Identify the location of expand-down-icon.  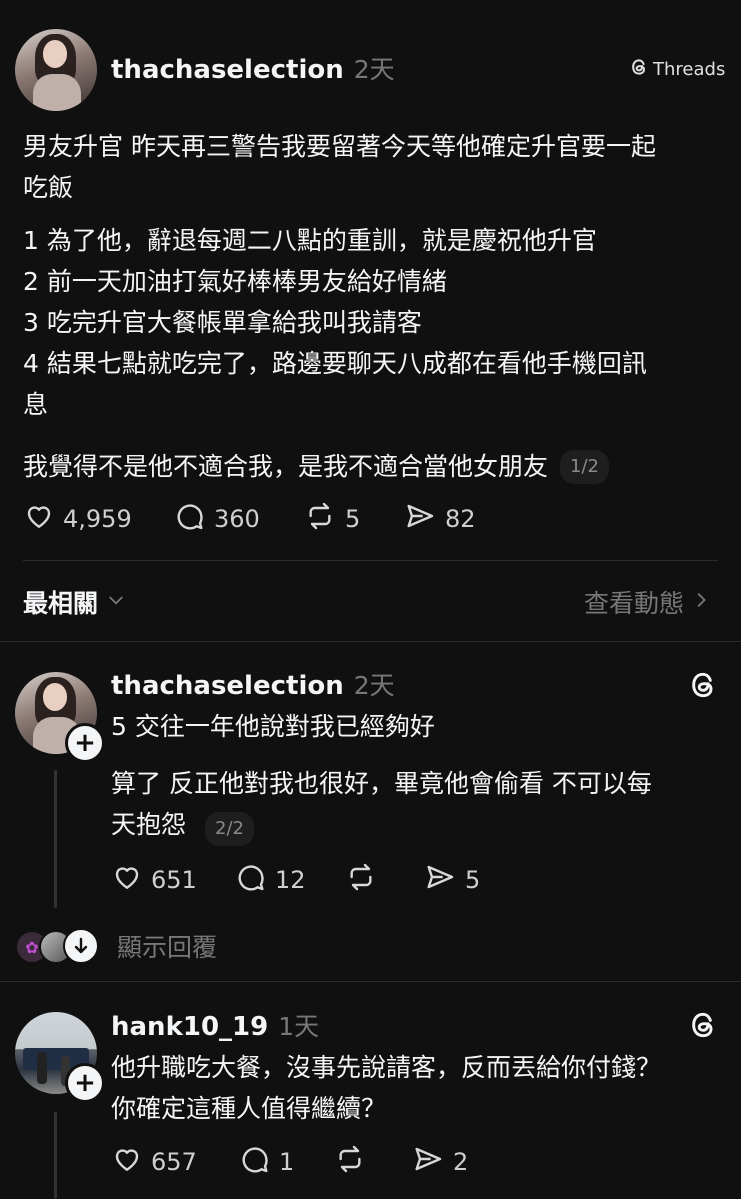
(81, 946).